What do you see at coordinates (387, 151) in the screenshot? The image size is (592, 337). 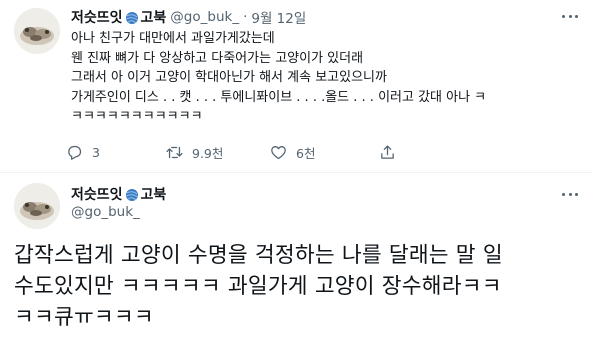 I see `share-icon` at bounding box center [387, 151].